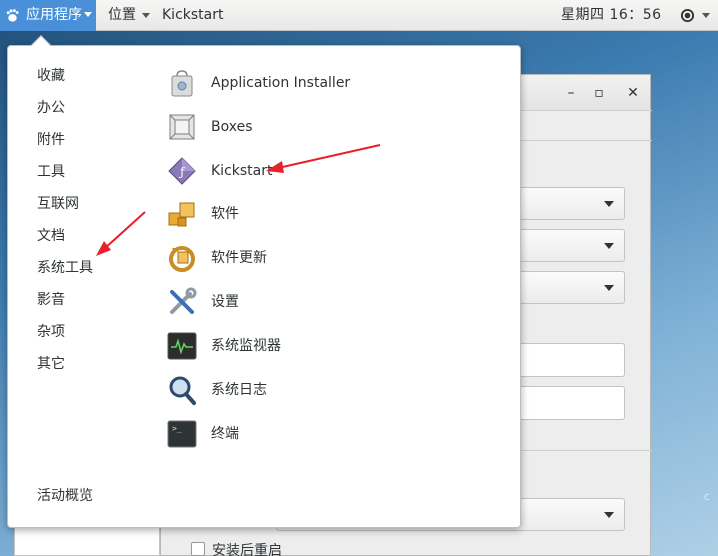 This screenshot has width=718, height=556. Describe the element at coordinates (331, 303) in the screenshot. I see `app-settings: 设置` at that location.